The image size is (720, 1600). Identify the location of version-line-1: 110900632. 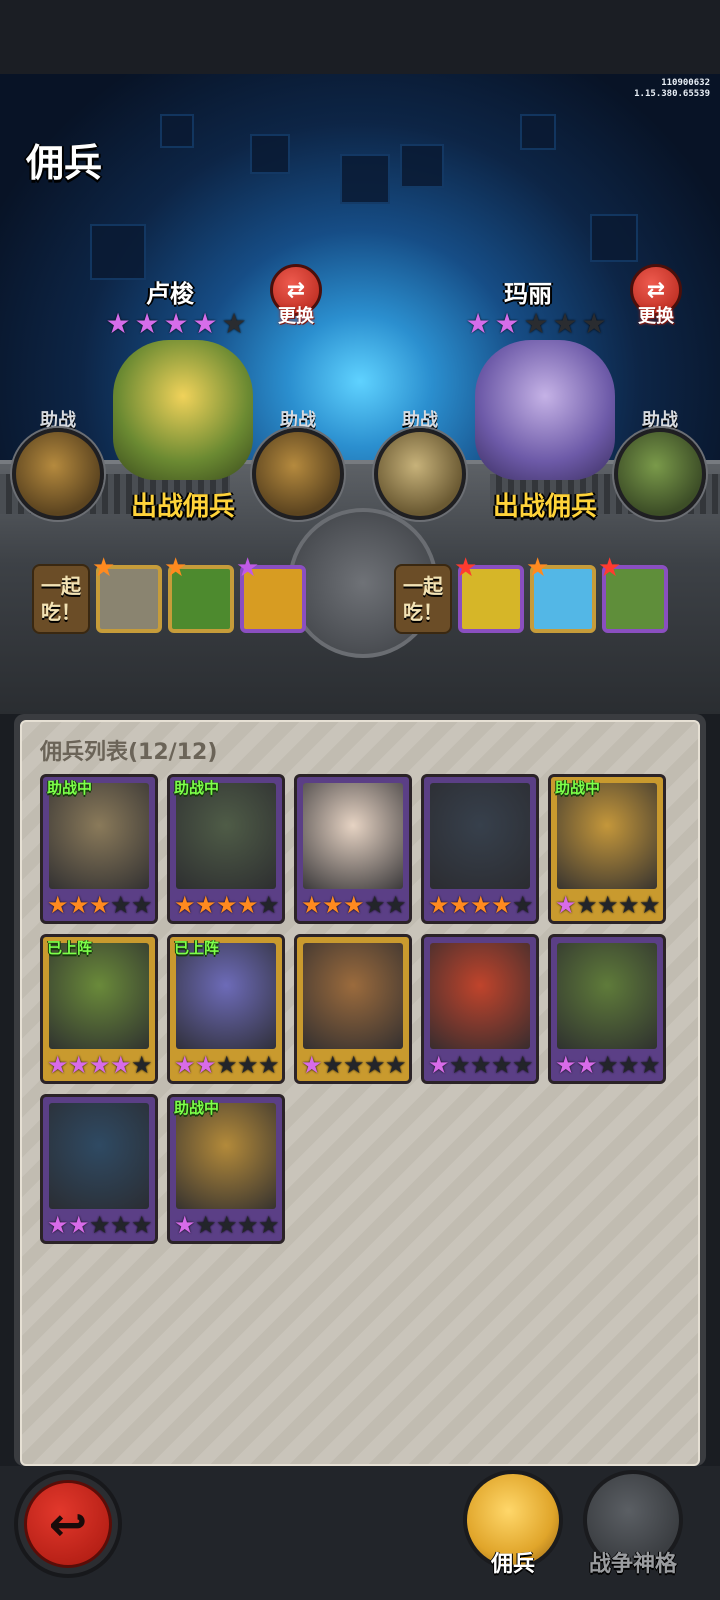
(685, 83).